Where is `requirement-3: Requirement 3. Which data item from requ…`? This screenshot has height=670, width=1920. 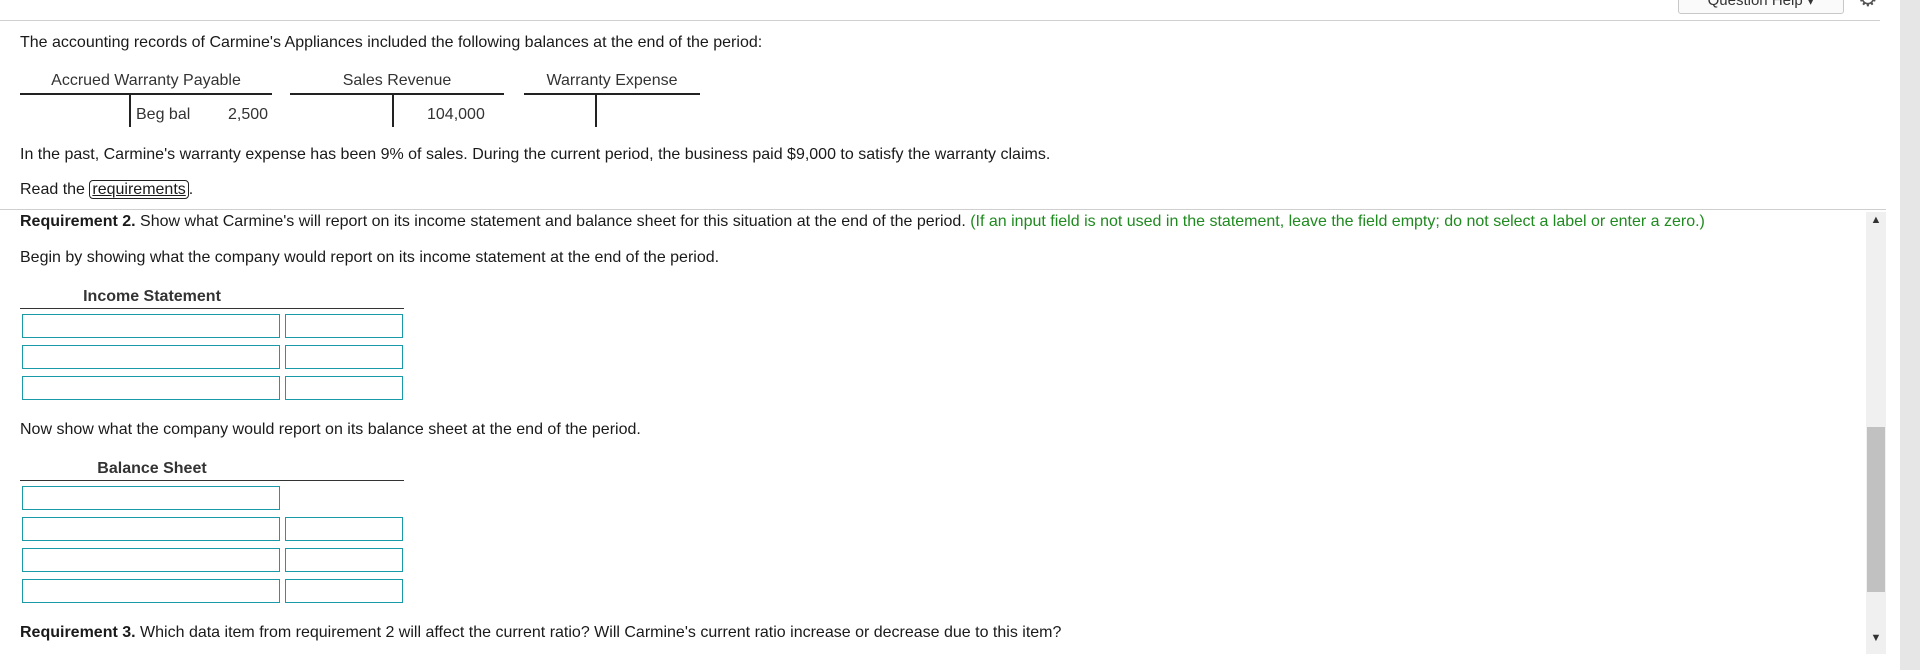 requirement-3: Requirement 3. Which data item from requ… is located at coordinates (540, 633).